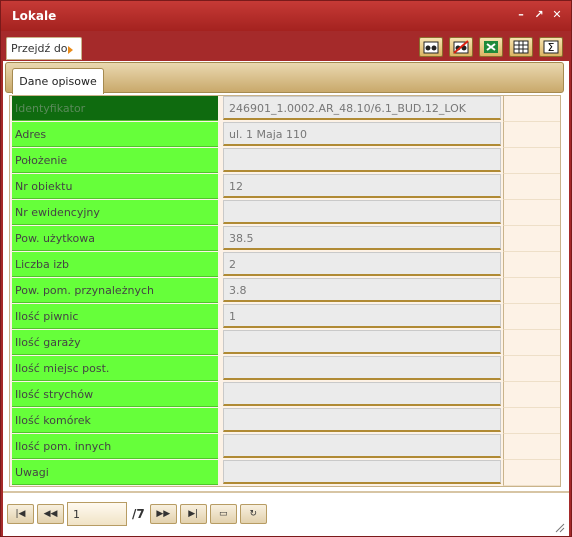 This screenshot has width=572, height=537. I want to click on field-value: 12, so click(362, 186).